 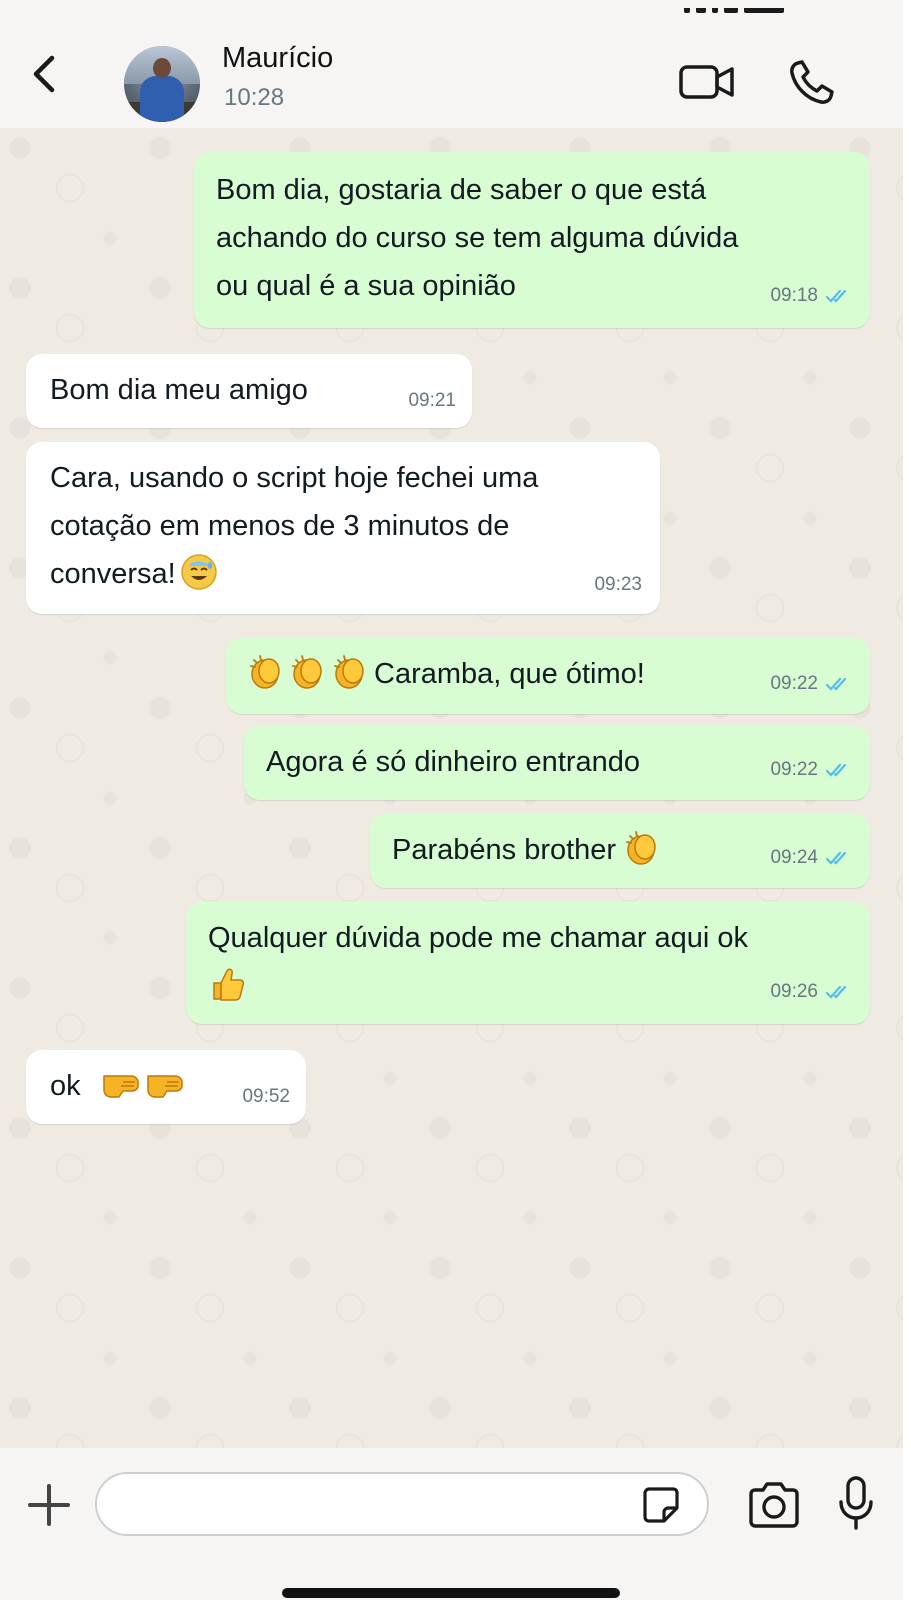 I want to click on message-time: 09:18, so click(x=794, y=295).